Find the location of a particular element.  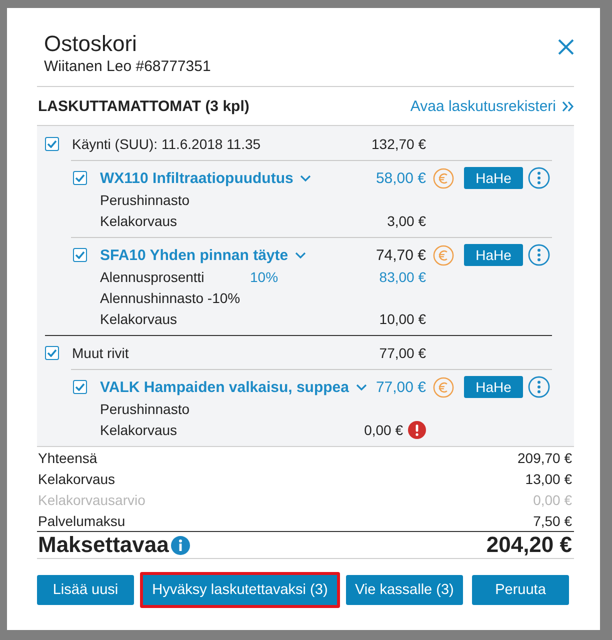

item-price: 58,00 € is located at coordinates (401, 178).